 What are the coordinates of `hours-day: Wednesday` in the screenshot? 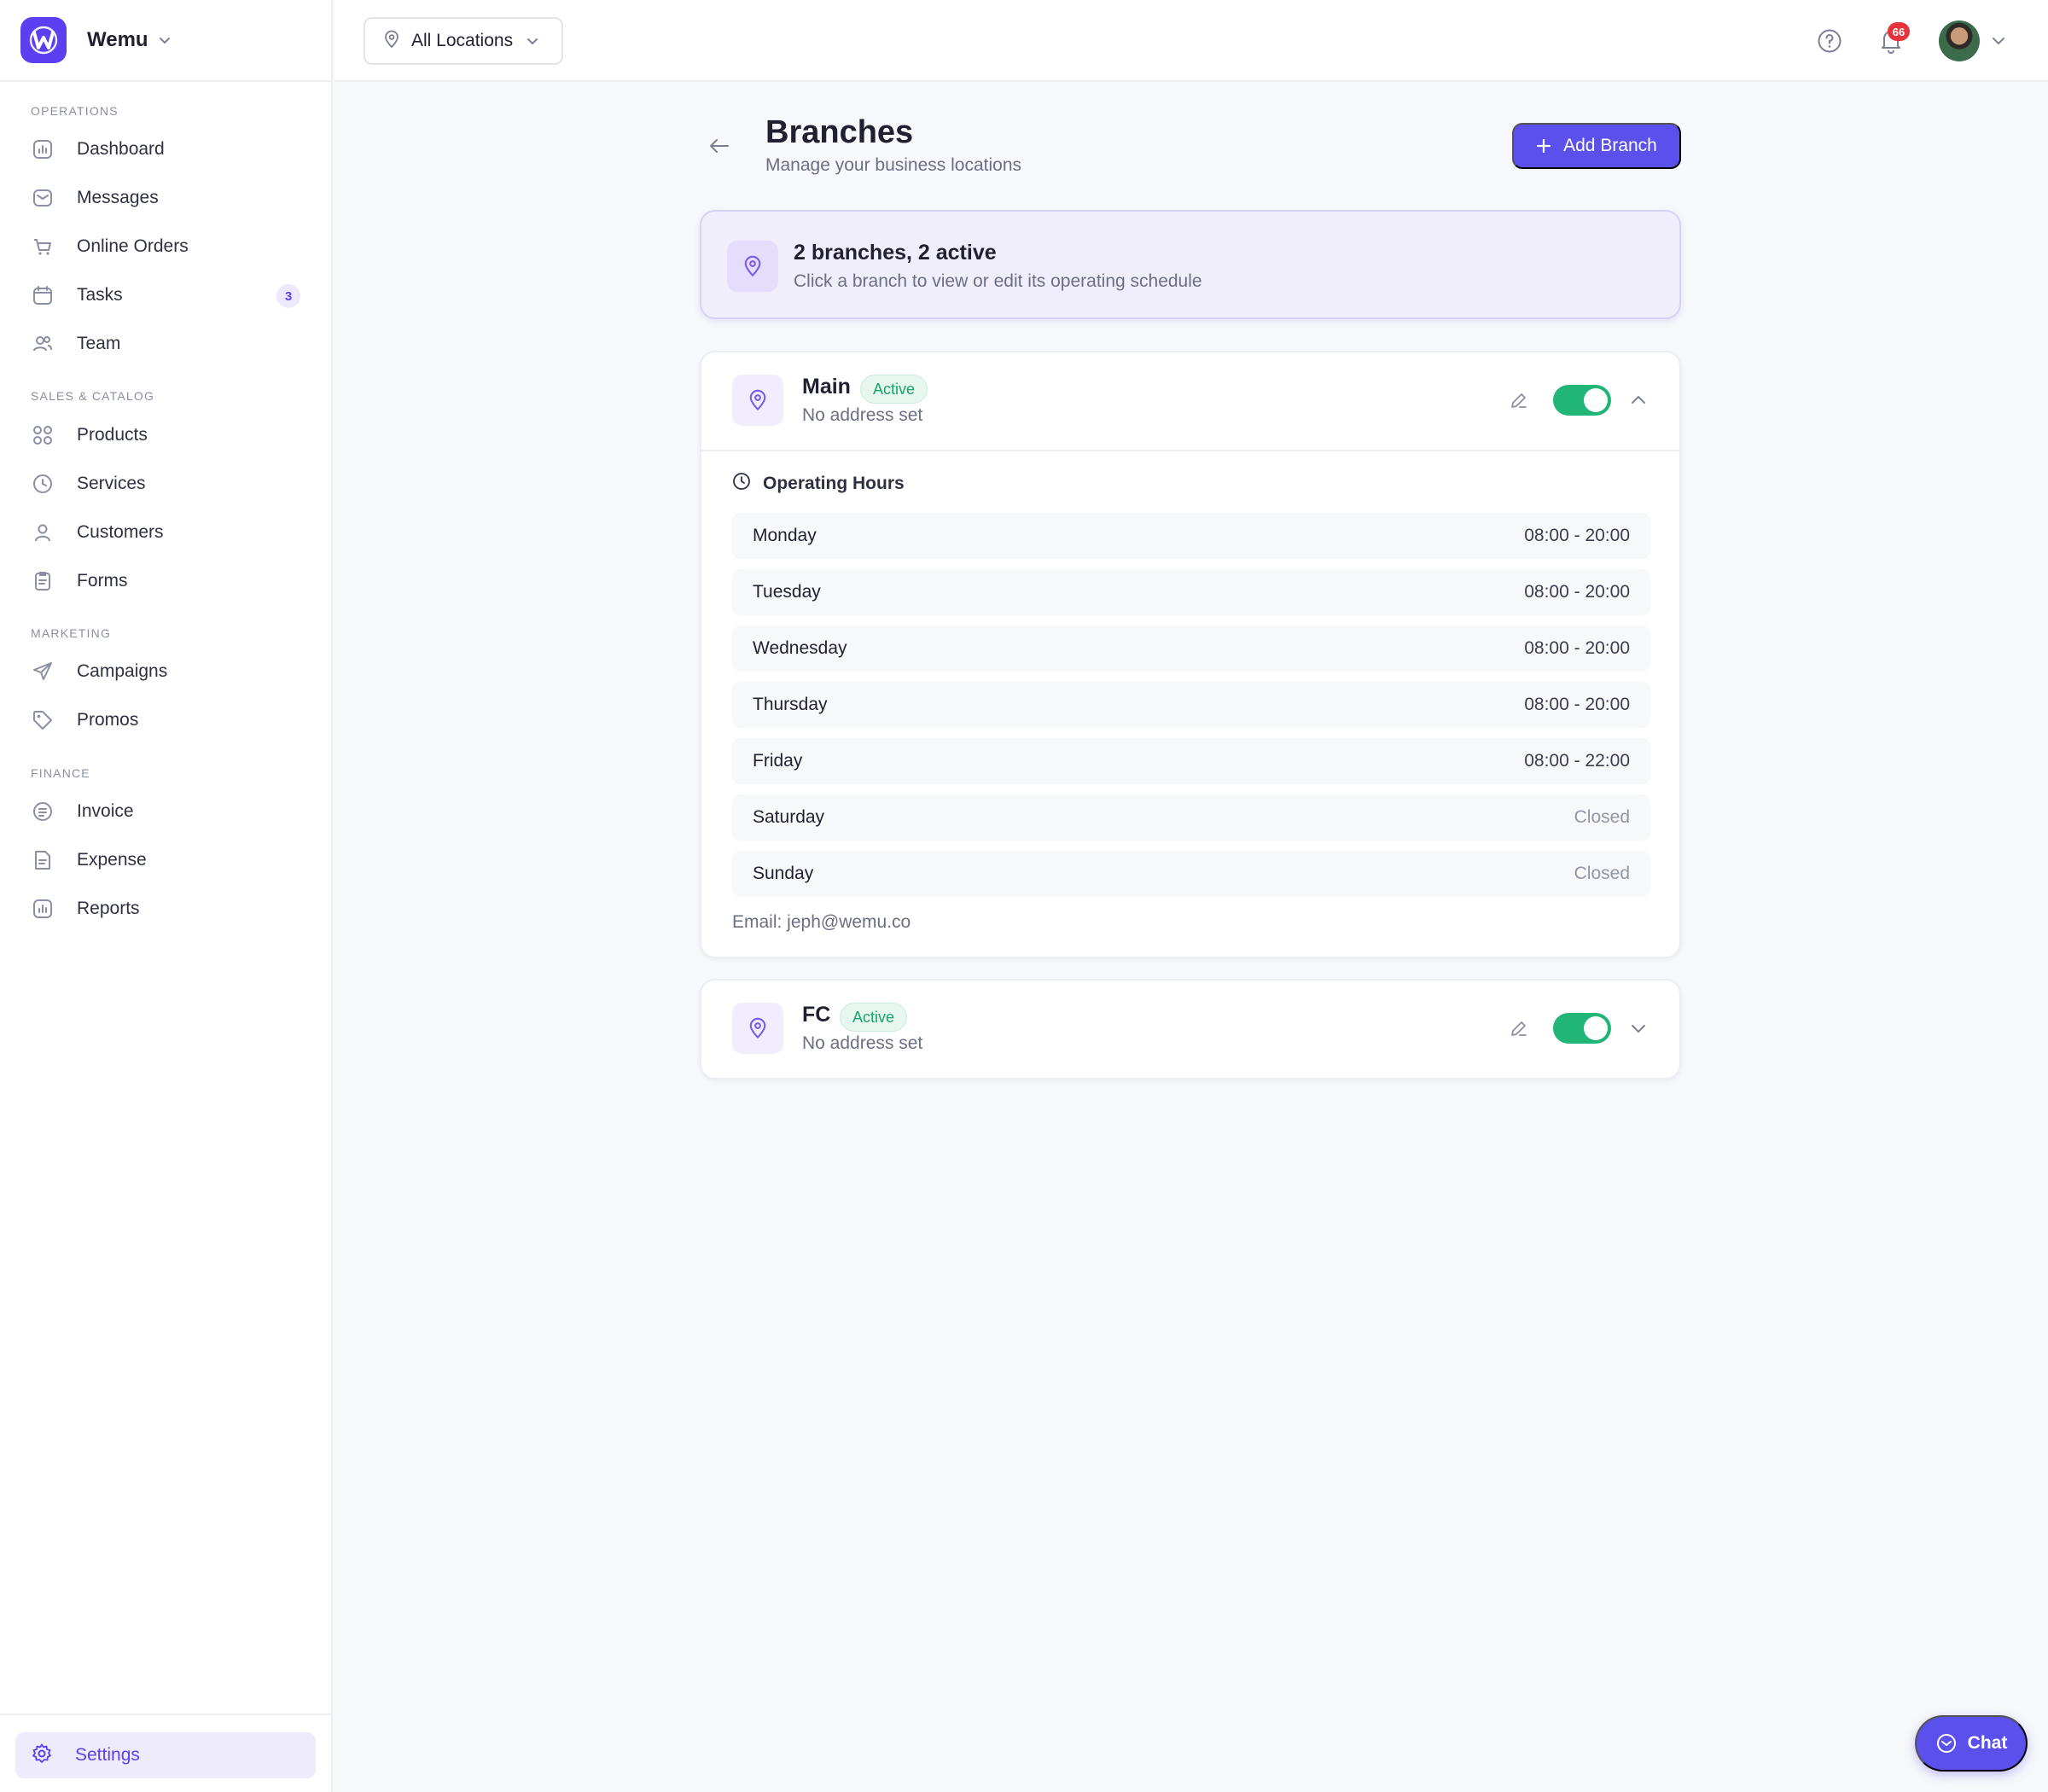 It's located at (800, 648).